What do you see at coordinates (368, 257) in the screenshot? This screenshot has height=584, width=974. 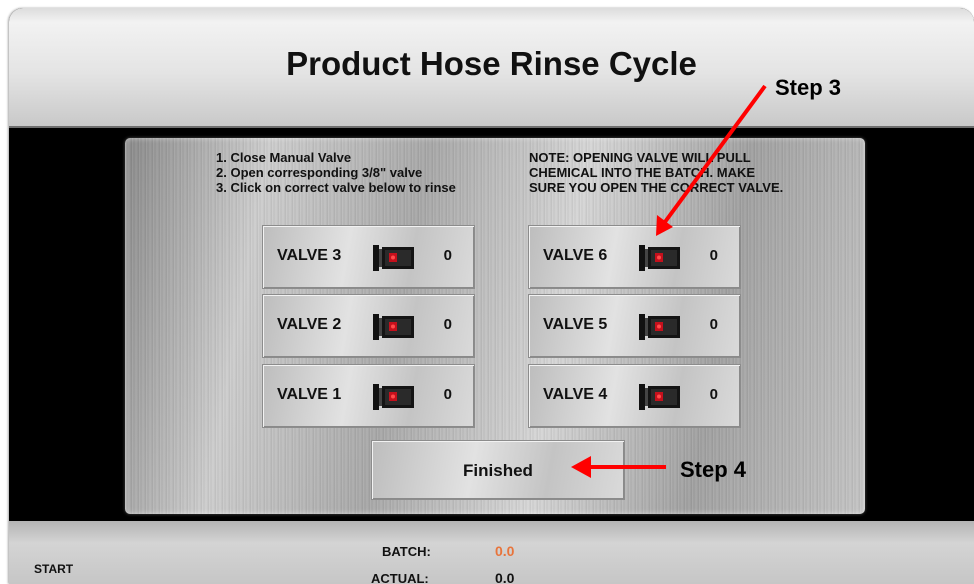 I see `valve-3-button: VALVE 3 0` at bounding box center [368, 257].